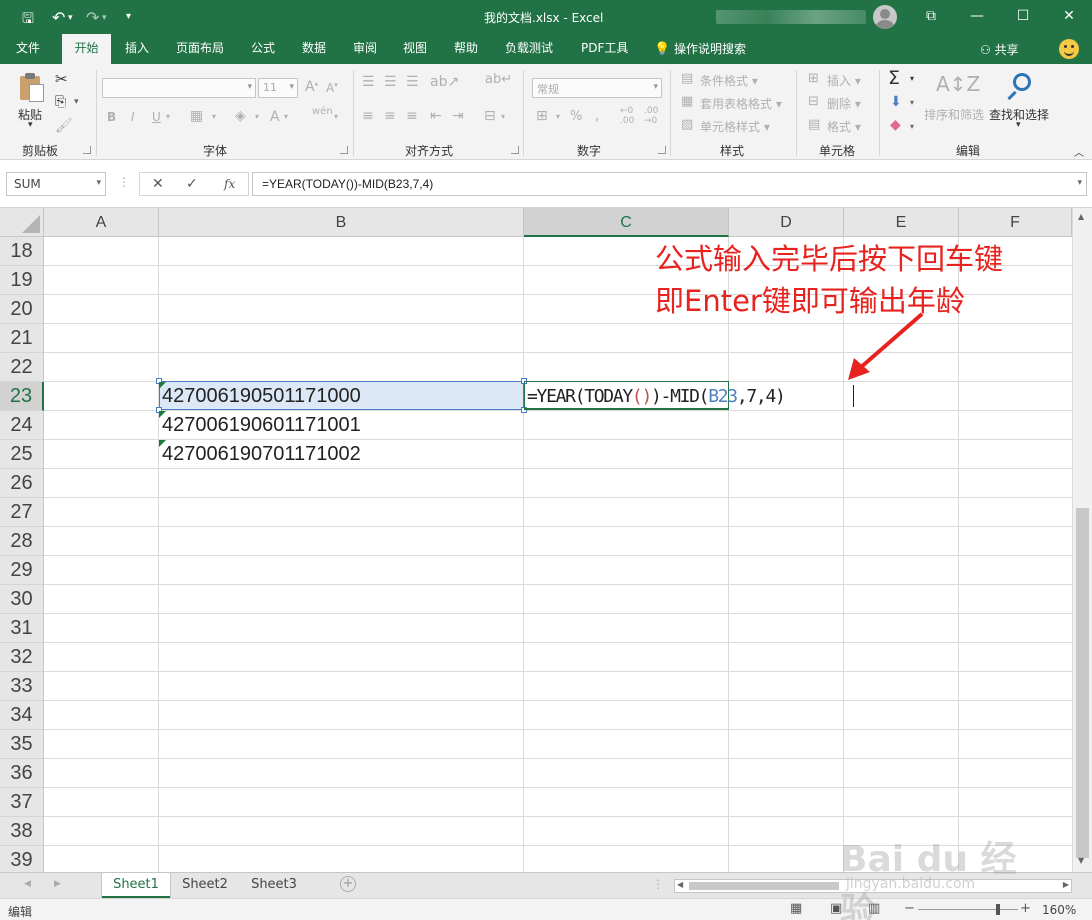  I want to click on comma-style-icon: ,, so click(597, 116).